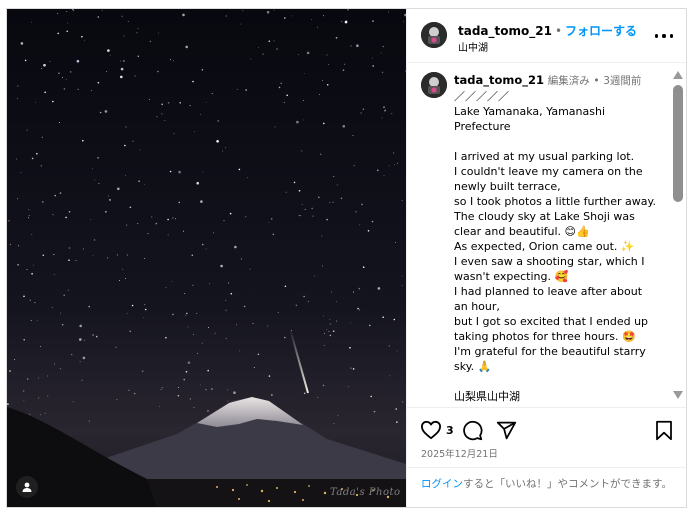 This screenshot has width=696, height=515. Describe the element at coordinates (678, 395) in the screenshot. I see `scroll-down-arrow-icon` at that location.